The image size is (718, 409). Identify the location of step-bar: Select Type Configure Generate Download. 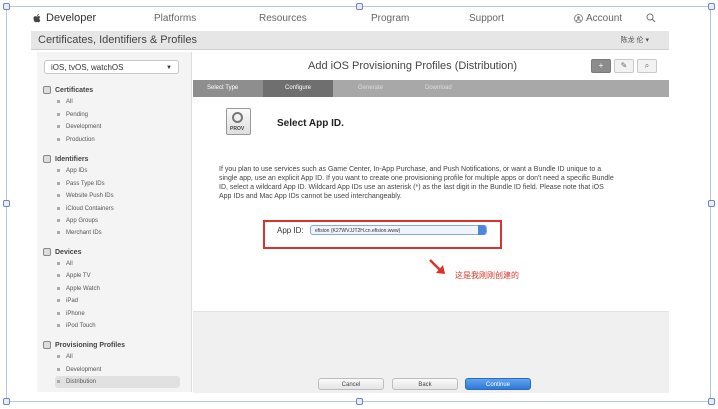
(431, 88).